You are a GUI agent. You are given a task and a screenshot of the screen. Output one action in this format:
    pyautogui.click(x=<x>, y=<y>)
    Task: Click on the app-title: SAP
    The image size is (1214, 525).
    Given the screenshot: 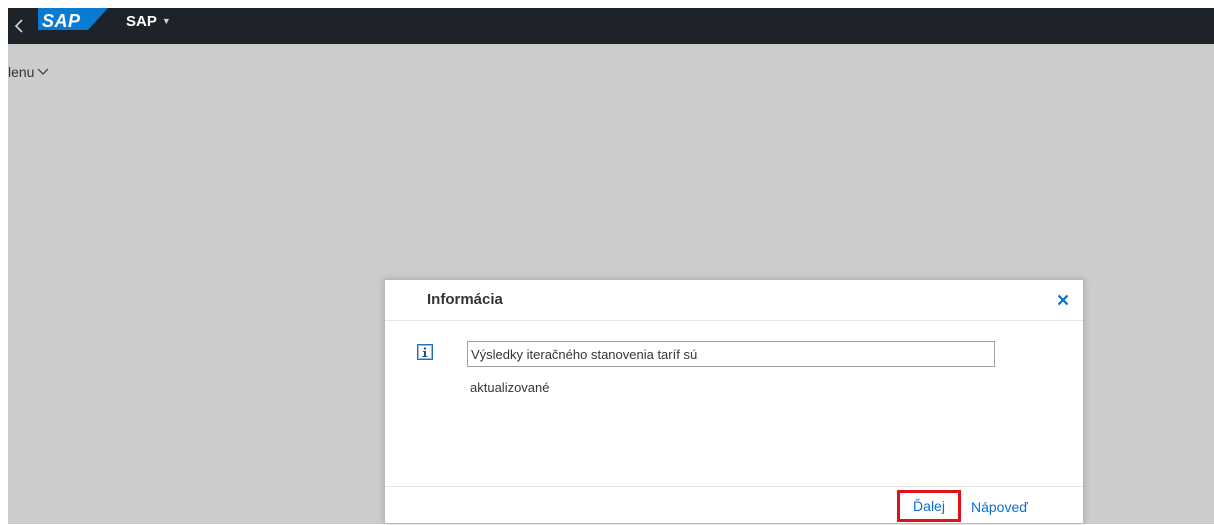 What is the action you would take?
    pyautogui.click(x=141, y=21)
    